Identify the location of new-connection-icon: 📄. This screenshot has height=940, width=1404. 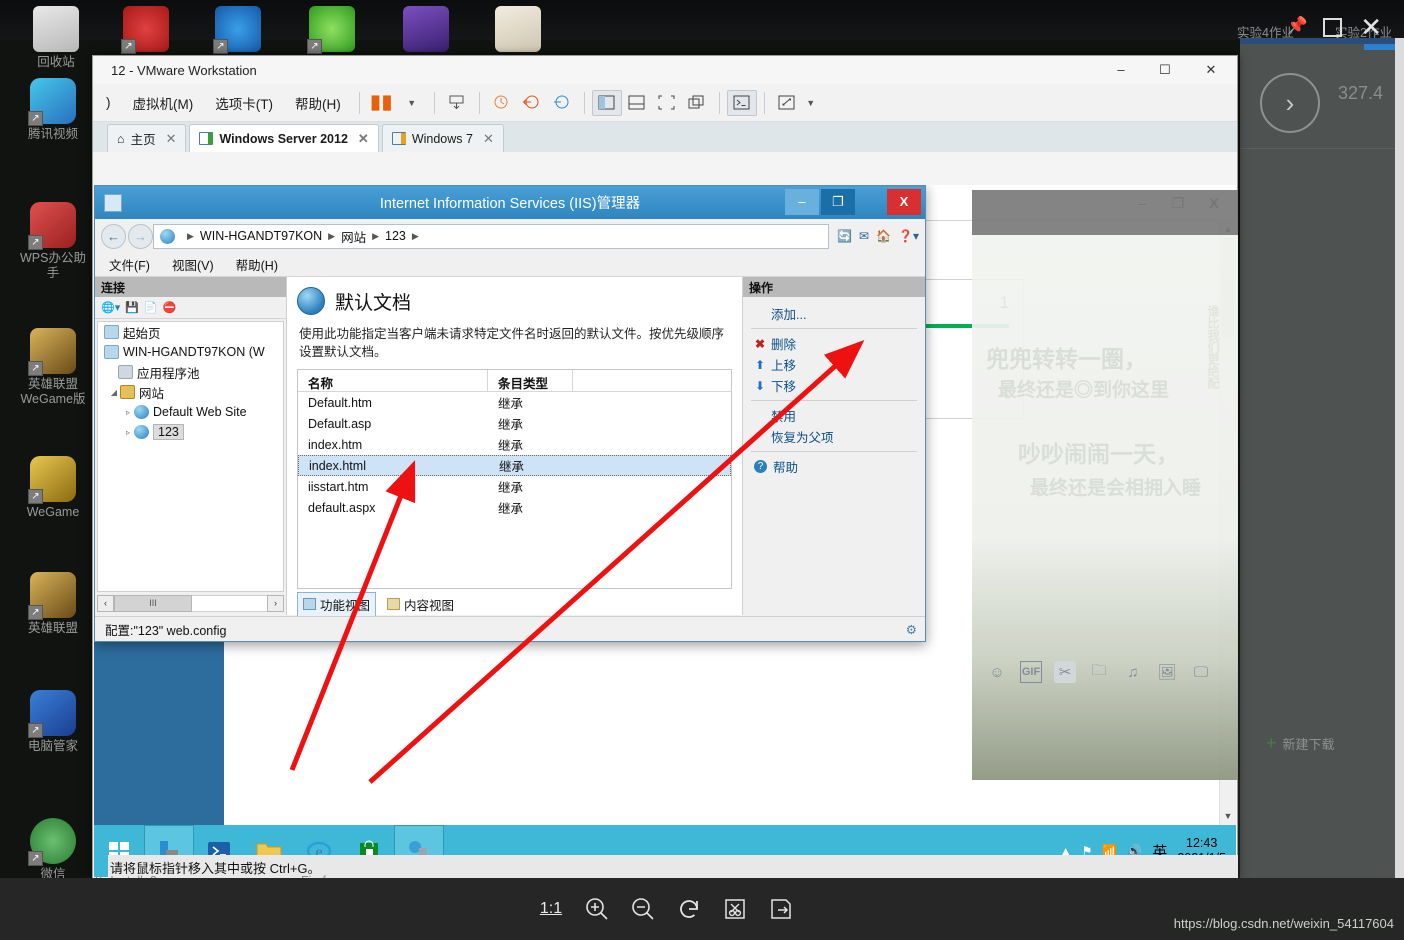
(151, 307).